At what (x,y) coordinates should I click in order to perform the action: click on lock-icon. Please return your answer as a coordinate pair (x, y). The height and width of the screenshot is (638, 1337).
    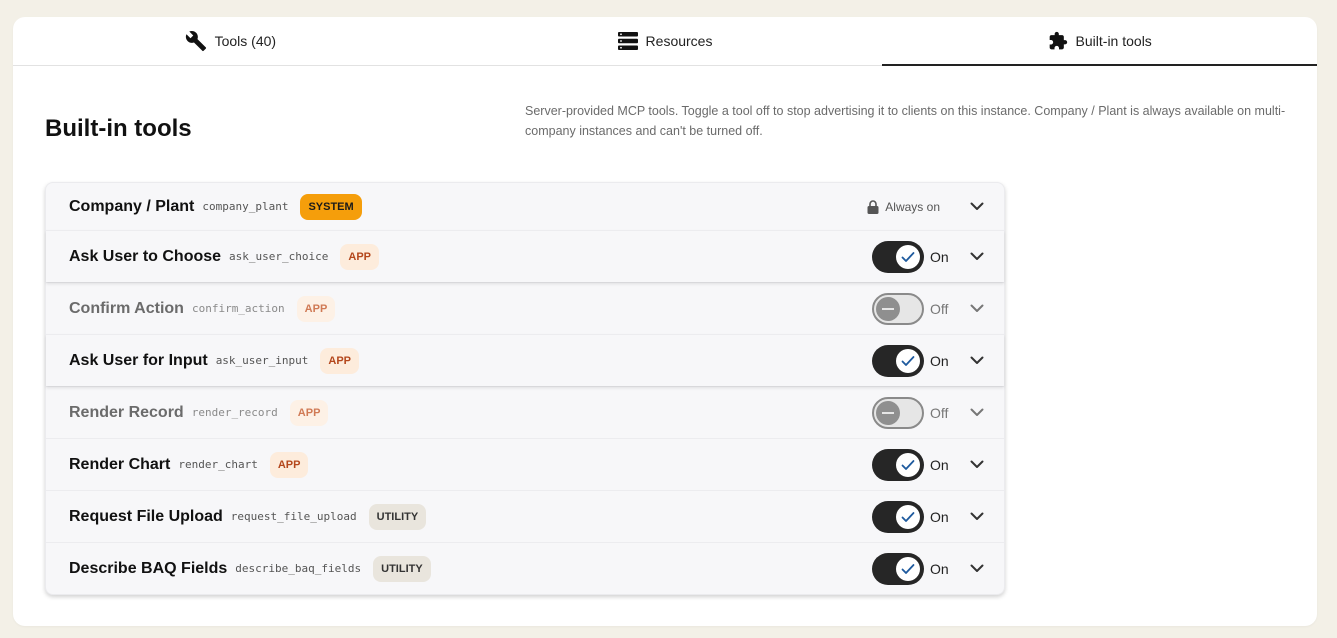
    Looking at the image, I should click on (873, 206).